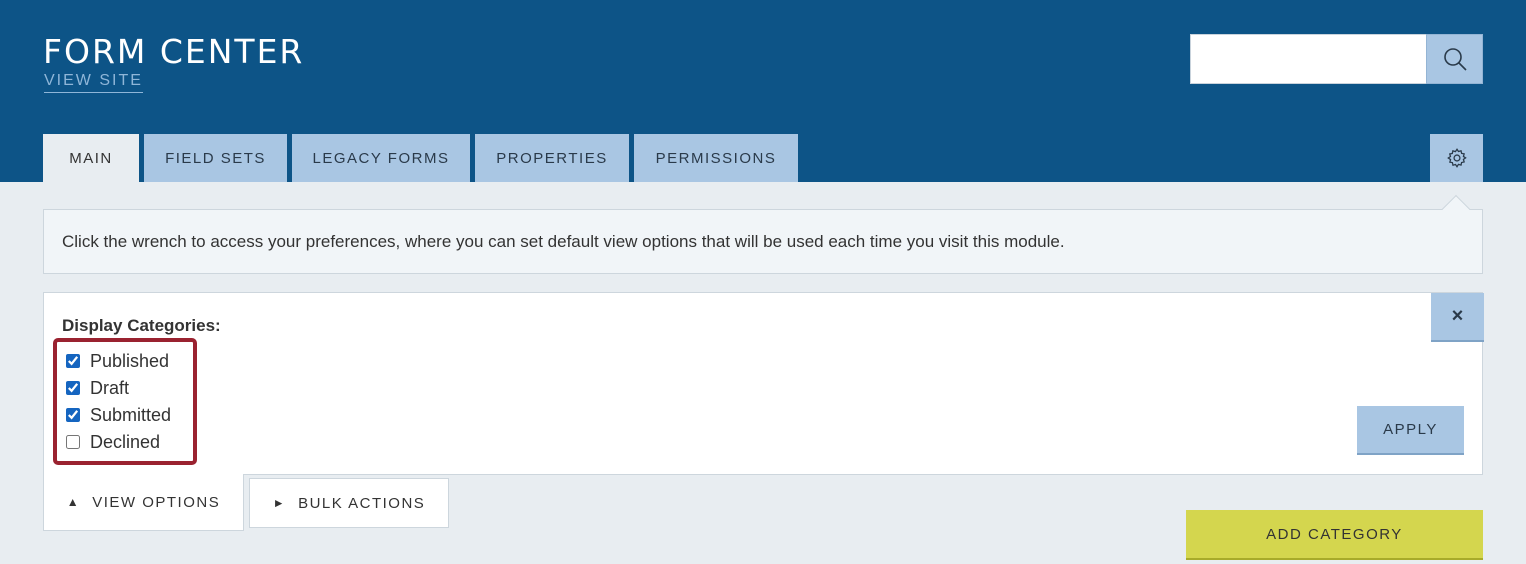 This screenshot has width=1526, height=564. Describe the element at coordinates (362, 503) in the screenshot. I see `bulk-actions-label: BULK ACTIONS` at that location.